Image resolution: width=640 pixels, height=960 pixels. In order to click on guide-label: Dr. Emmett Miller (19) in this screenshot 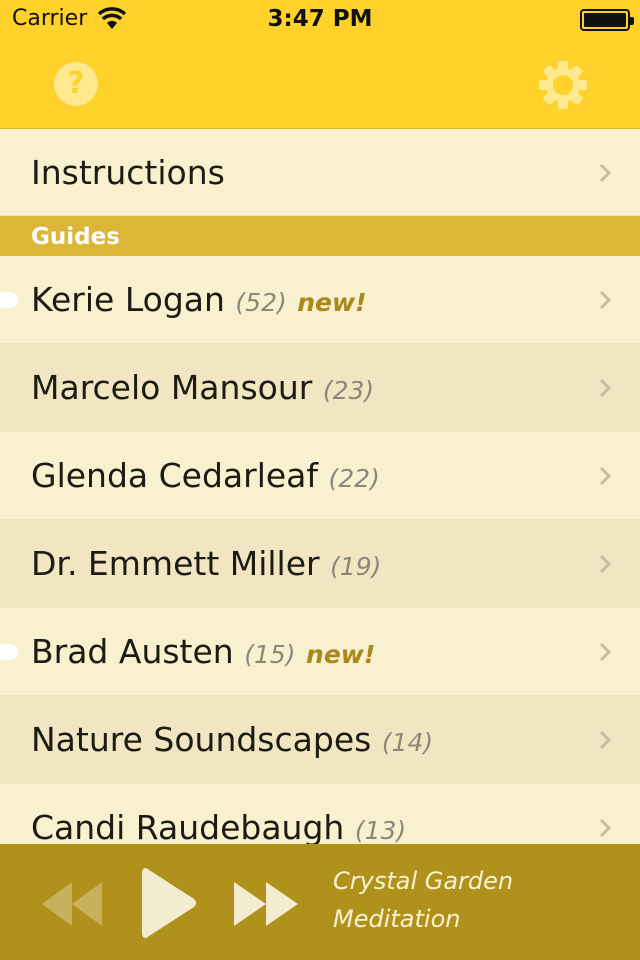, I will do `click(206, 565)`.